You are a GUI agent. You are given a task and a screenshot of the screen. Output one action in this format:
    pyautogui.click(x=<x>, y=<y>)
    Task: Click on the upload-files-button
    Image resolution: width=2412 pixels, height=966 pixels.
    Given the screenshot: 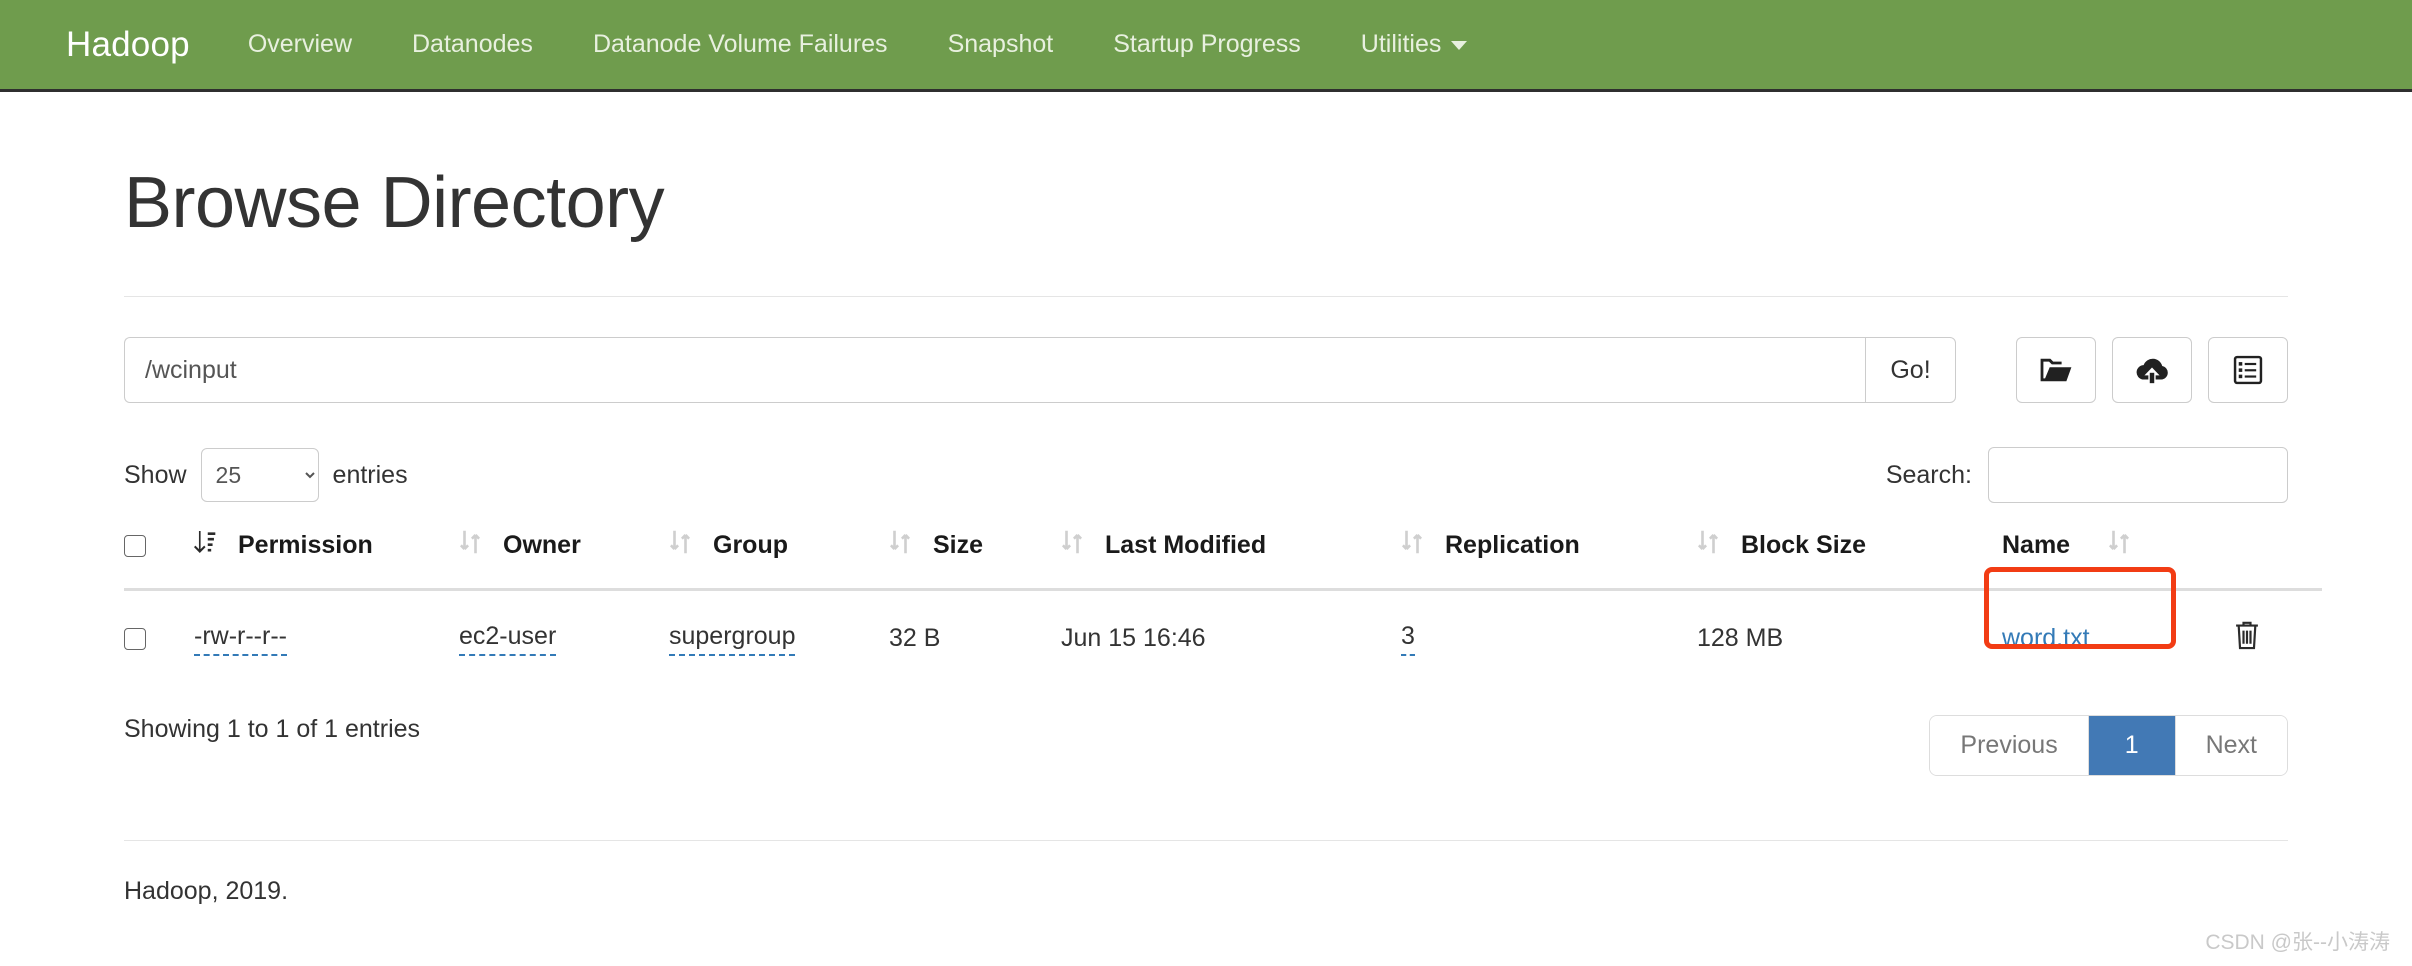 What is the action you would take?
    pyautogui.click(x=2152, y=370)
    